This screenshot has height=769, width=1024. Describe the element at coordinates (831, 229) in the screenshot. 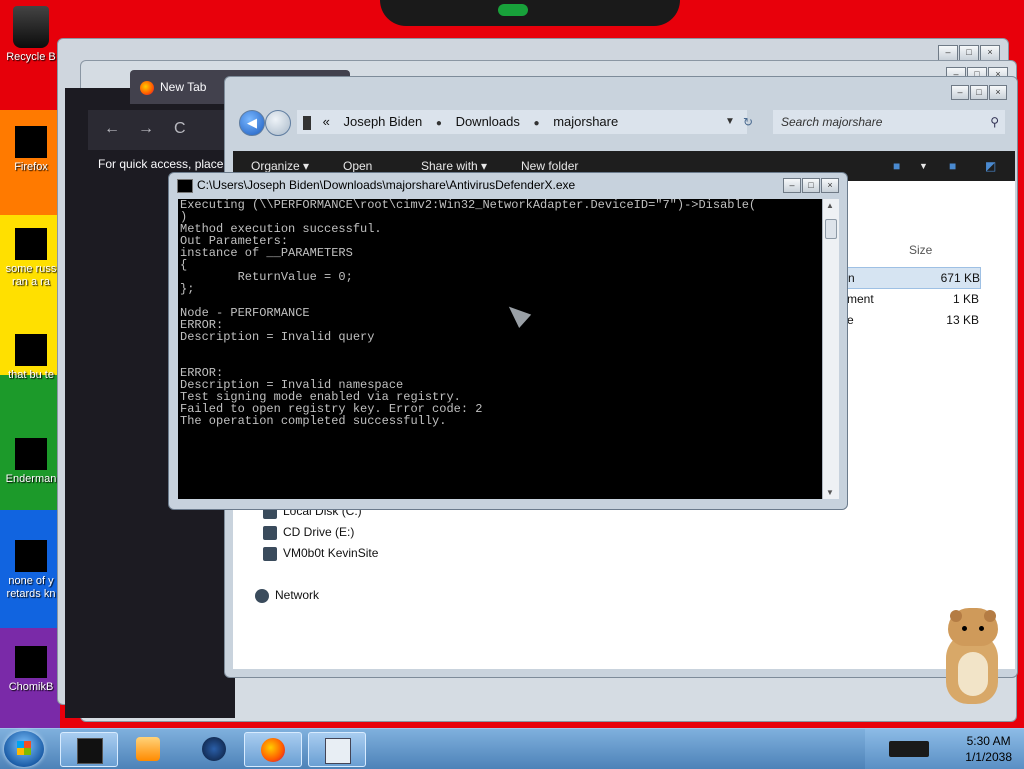

I see `scroll-thumb` at that location.